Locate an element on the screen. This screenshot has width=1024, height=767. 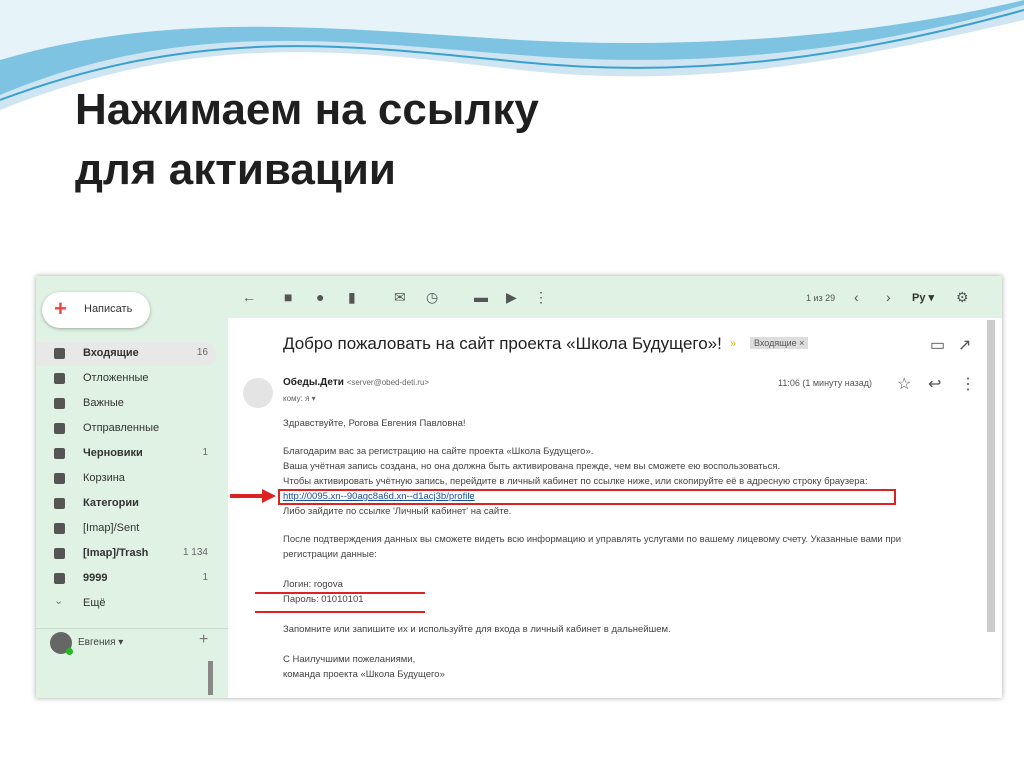
online-status-icon is located at coordinates (69, 651).